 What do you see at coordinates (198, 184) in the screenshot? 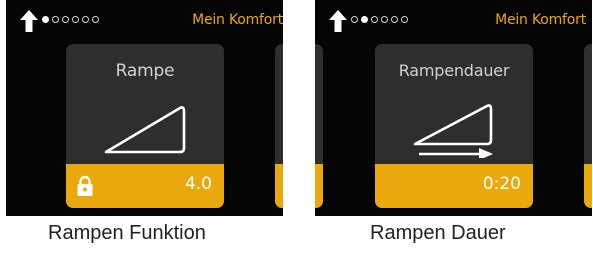
I see `card-value: 4.0` at bounding box center [198, 184].